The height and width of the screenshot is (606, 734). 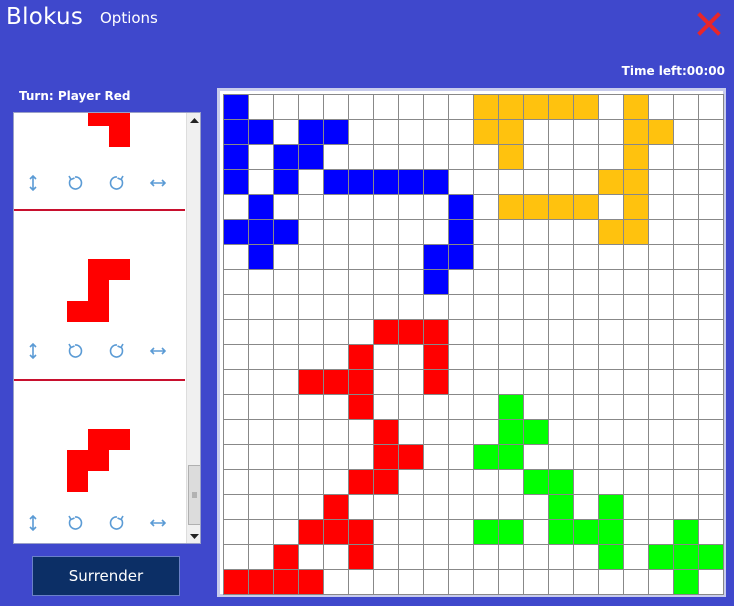 I want to click on rotate-left-icon, so click(x=75, y=183).